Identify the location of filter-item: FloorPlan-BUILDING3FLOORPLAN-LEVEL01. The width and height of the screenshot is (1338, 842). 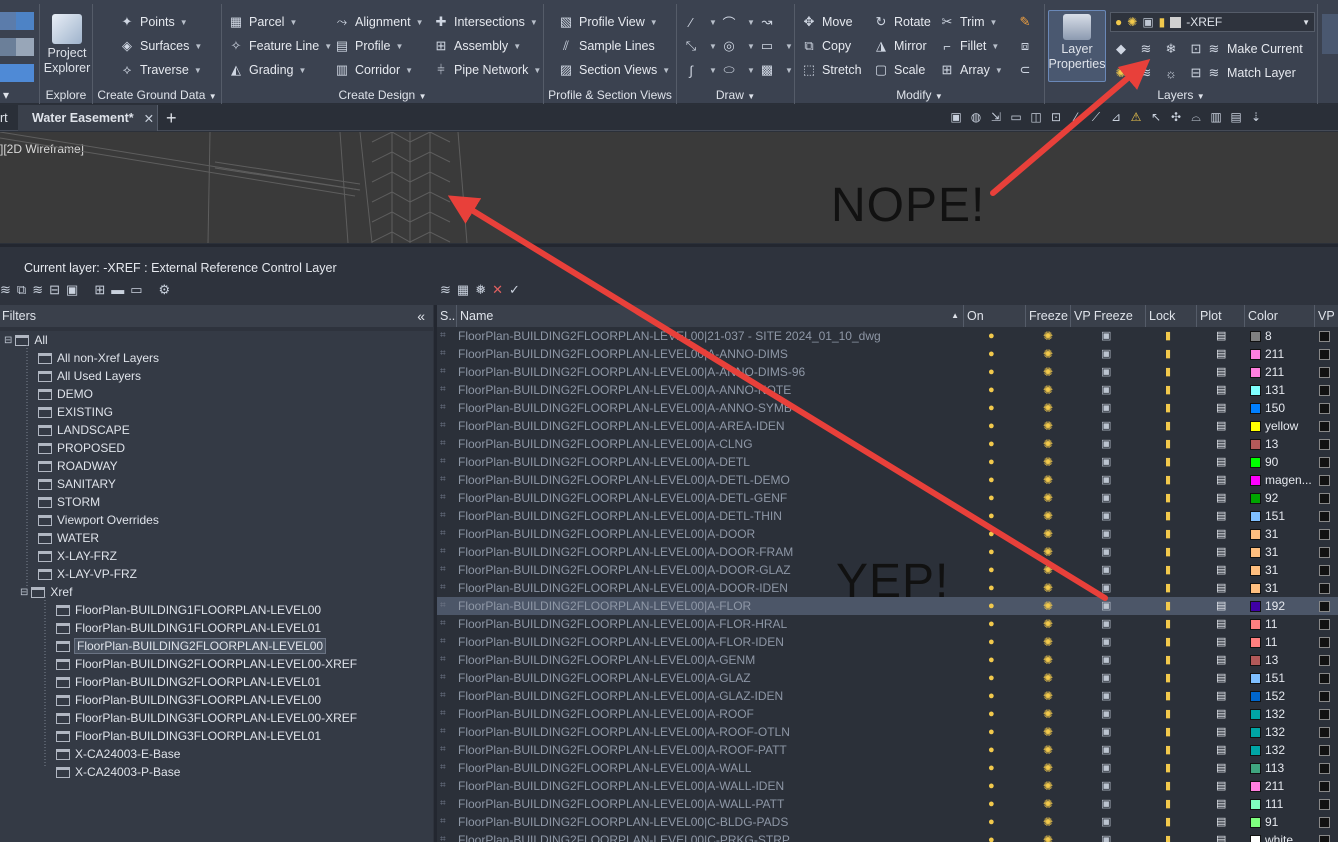
(188, 736).